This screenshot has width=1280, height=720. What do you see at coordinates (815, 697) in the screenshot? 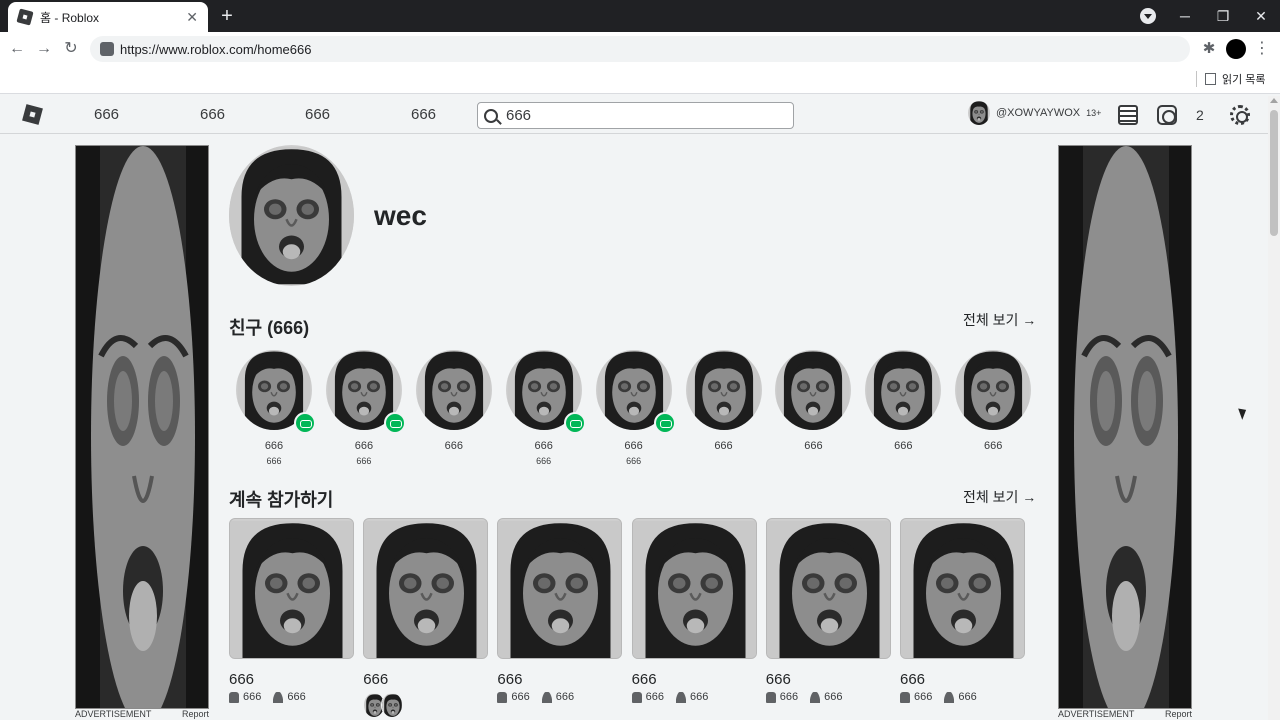
I see `player-count-icon` at bounding box center [815, 697].